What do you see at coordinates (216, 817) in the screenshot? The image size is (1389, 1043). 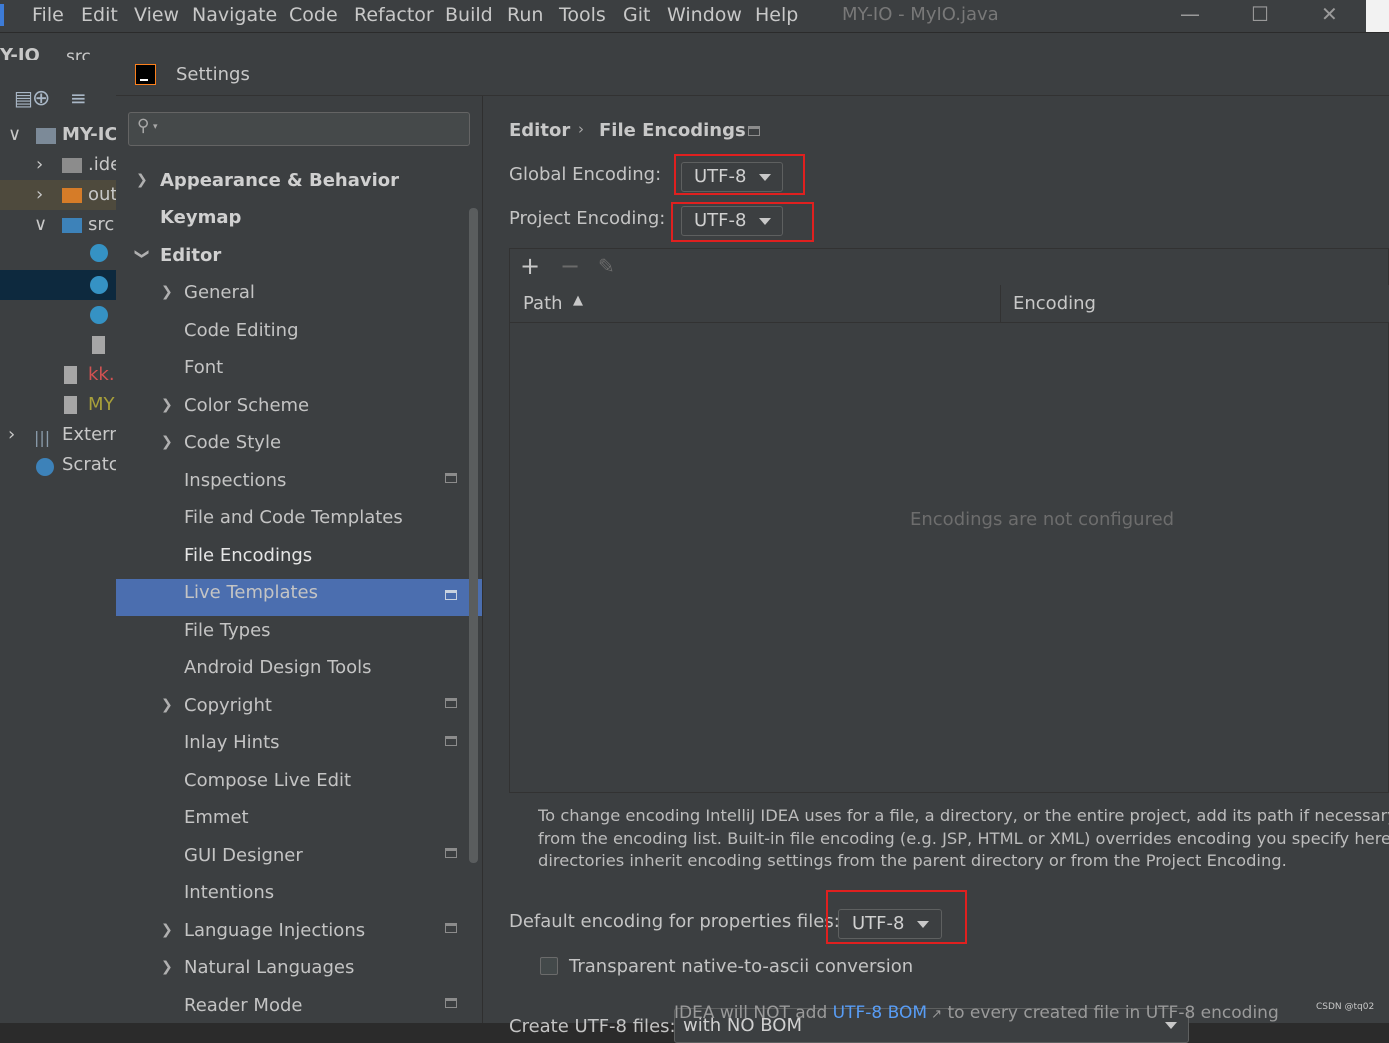 I see `tree-emmet: Emmet` at bounding box center [216, 817].